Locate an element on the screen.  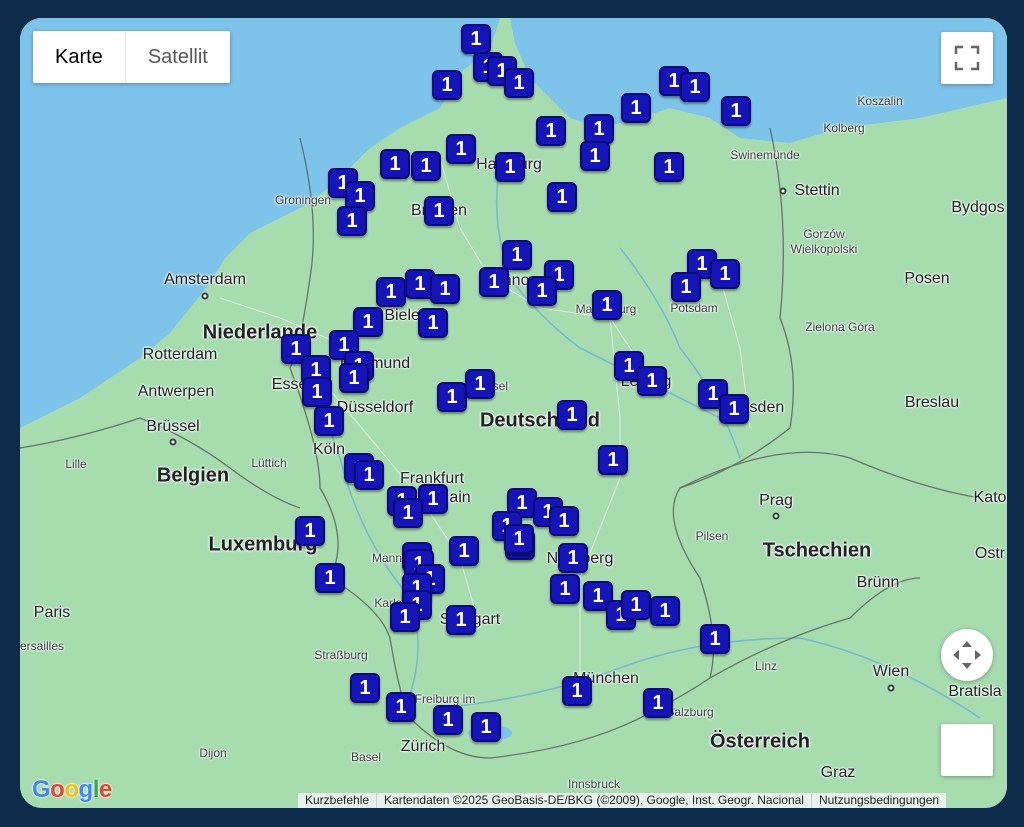
label-gorzow: Gorzów is located at coordinates (824, 234).